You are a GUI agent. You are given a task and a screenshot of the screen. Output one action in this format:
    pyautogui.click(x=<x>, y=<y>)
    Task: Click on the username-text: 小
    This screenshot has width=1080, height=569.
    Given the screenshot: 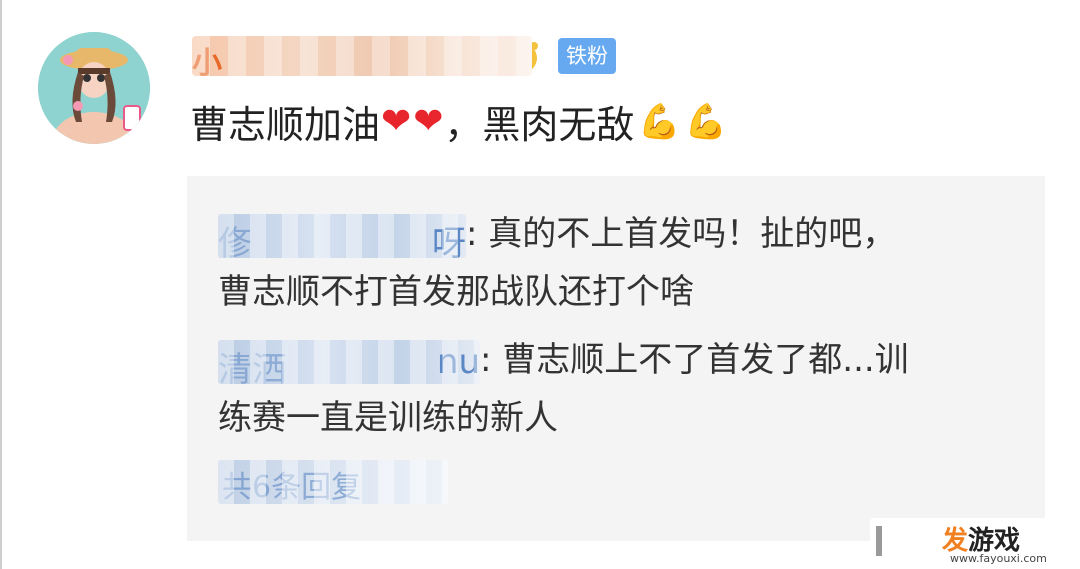 What is the action you would take?
    pyautogui.click(x=208, y=61)
    